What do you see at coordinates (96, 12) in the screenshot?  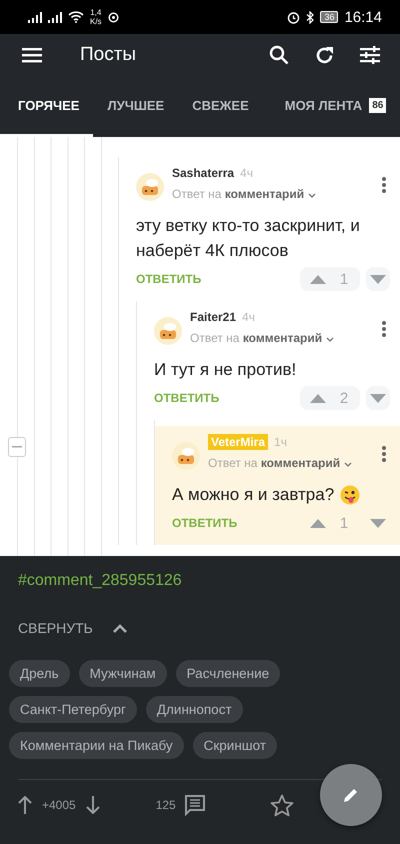 I see `speed-value: 1,4` at bounding box center [96, 12].